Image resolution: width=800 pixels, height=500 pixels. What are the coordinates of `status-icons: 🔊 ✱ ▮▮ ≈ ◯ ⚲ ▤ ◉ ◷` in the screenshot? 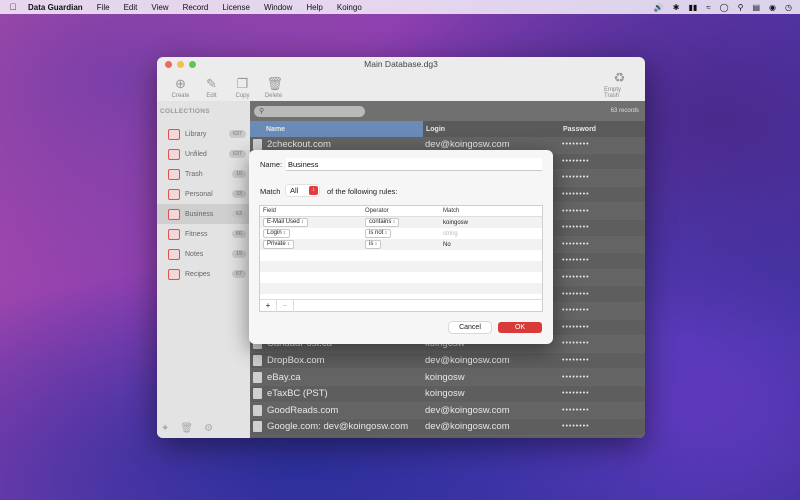 It's located at (723, 7).